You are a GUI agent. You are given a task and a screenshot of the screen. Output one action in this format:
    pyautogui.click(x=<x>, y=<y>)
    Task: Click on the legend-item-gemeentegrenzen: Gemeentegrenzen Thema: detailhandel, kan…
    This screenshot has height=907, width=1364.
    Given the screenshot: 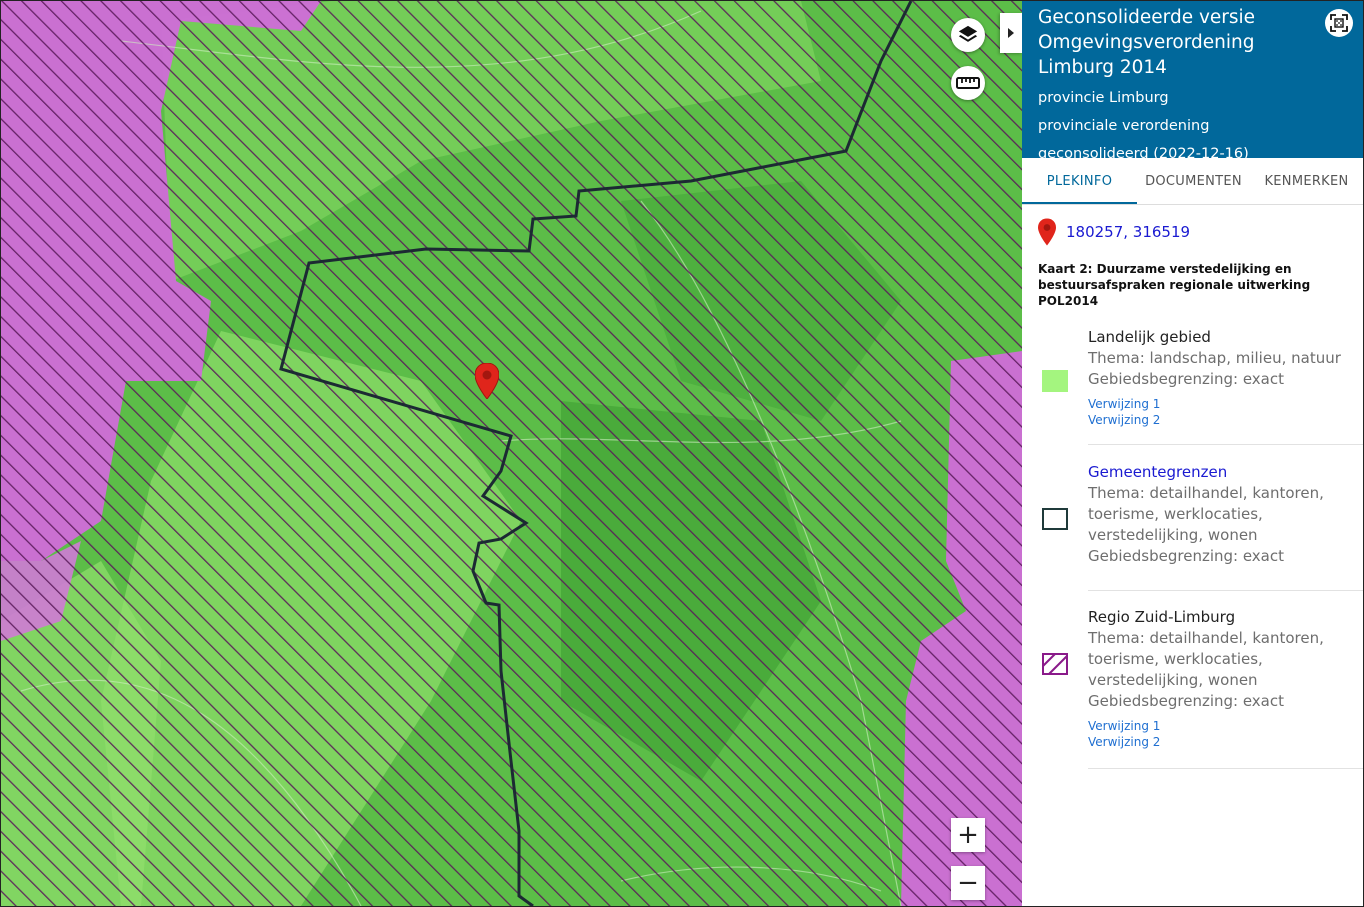 What is the action you would take?
    pyautogui.click(x=1202, y=518)
    